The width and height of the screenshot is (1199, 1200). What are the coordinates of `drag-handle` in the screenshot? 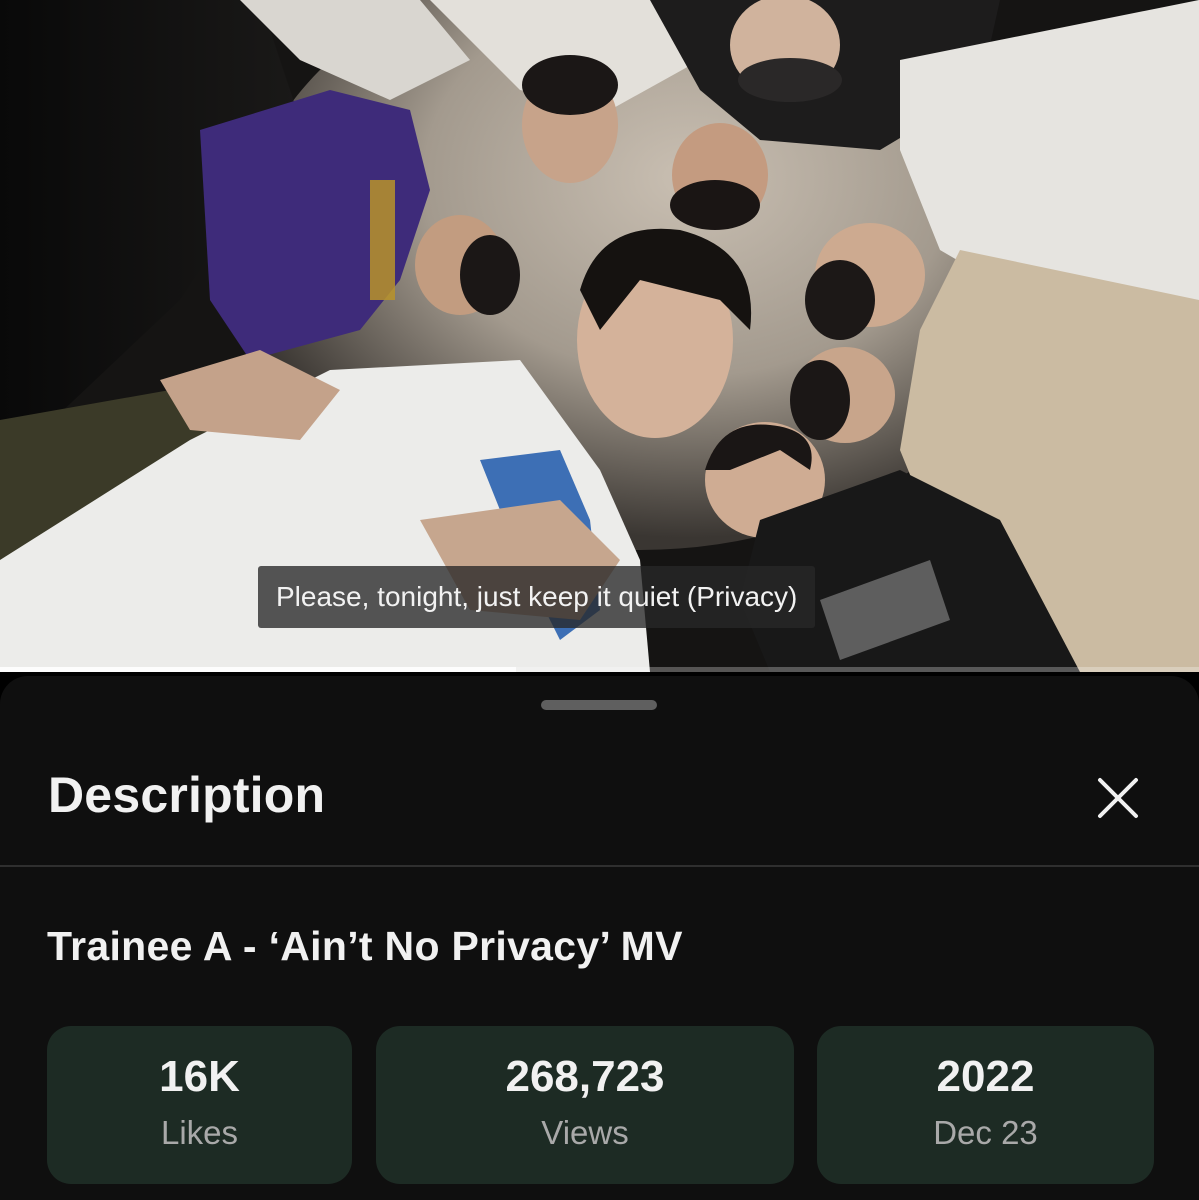 It's located at (599, 705).